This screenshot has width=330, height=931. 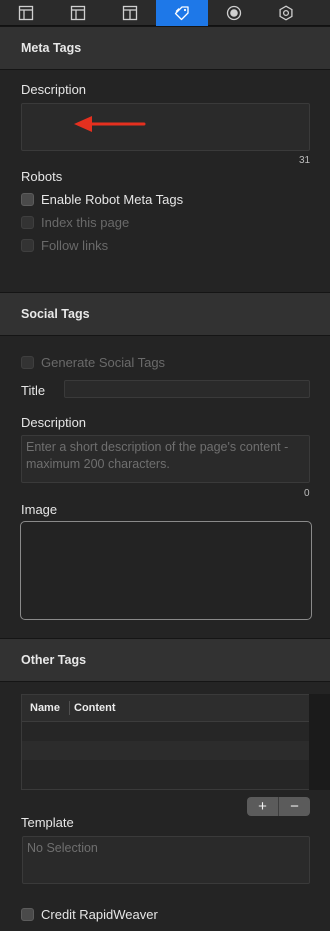 What do you see at coordinates (54, 89) in the screenshot?
I see `meta-description-label: Description` at bounding box center [54, 89].